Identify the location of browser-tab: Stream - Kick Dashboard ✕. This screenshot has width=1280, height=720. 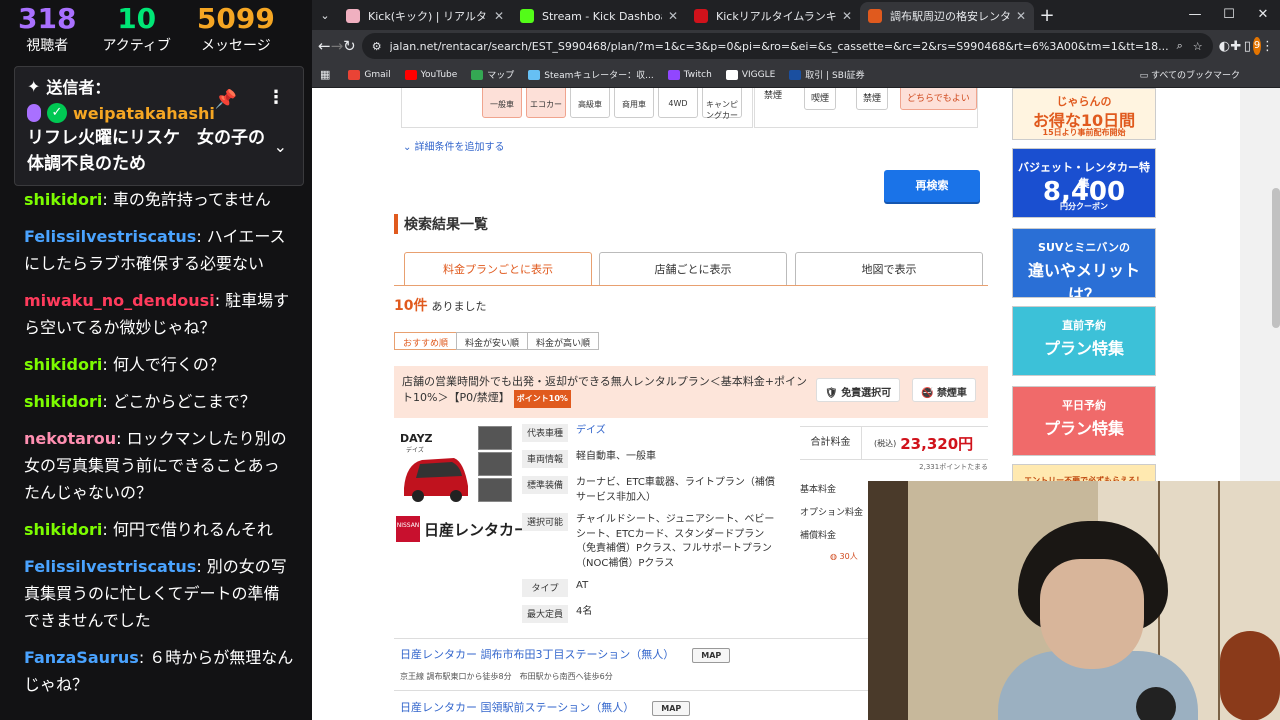
(599, 16).